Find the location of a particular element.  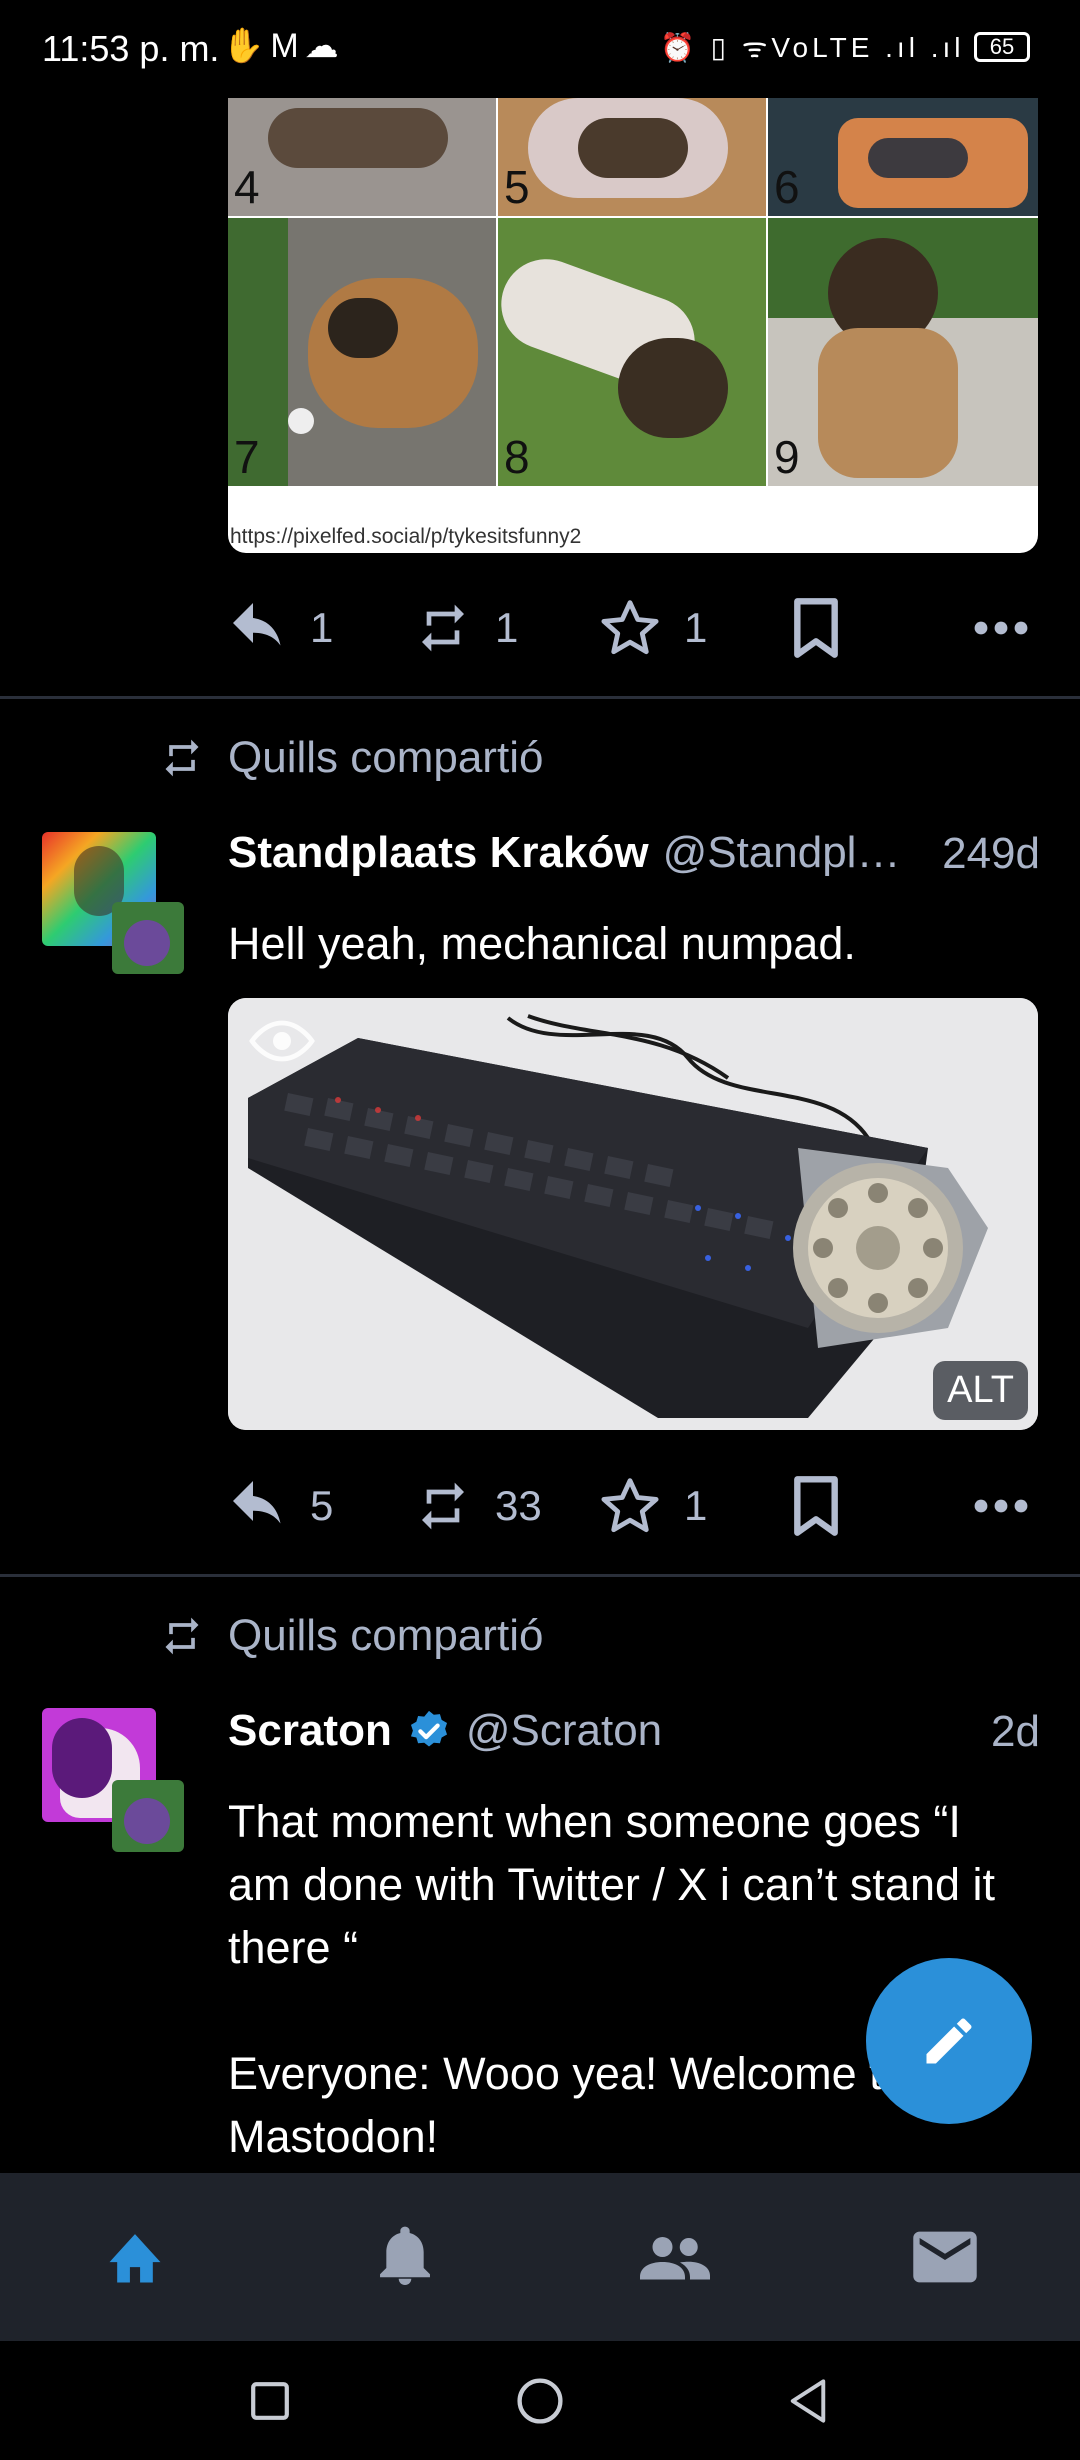

boost-button: 1 is located at coordinates (465, 628).